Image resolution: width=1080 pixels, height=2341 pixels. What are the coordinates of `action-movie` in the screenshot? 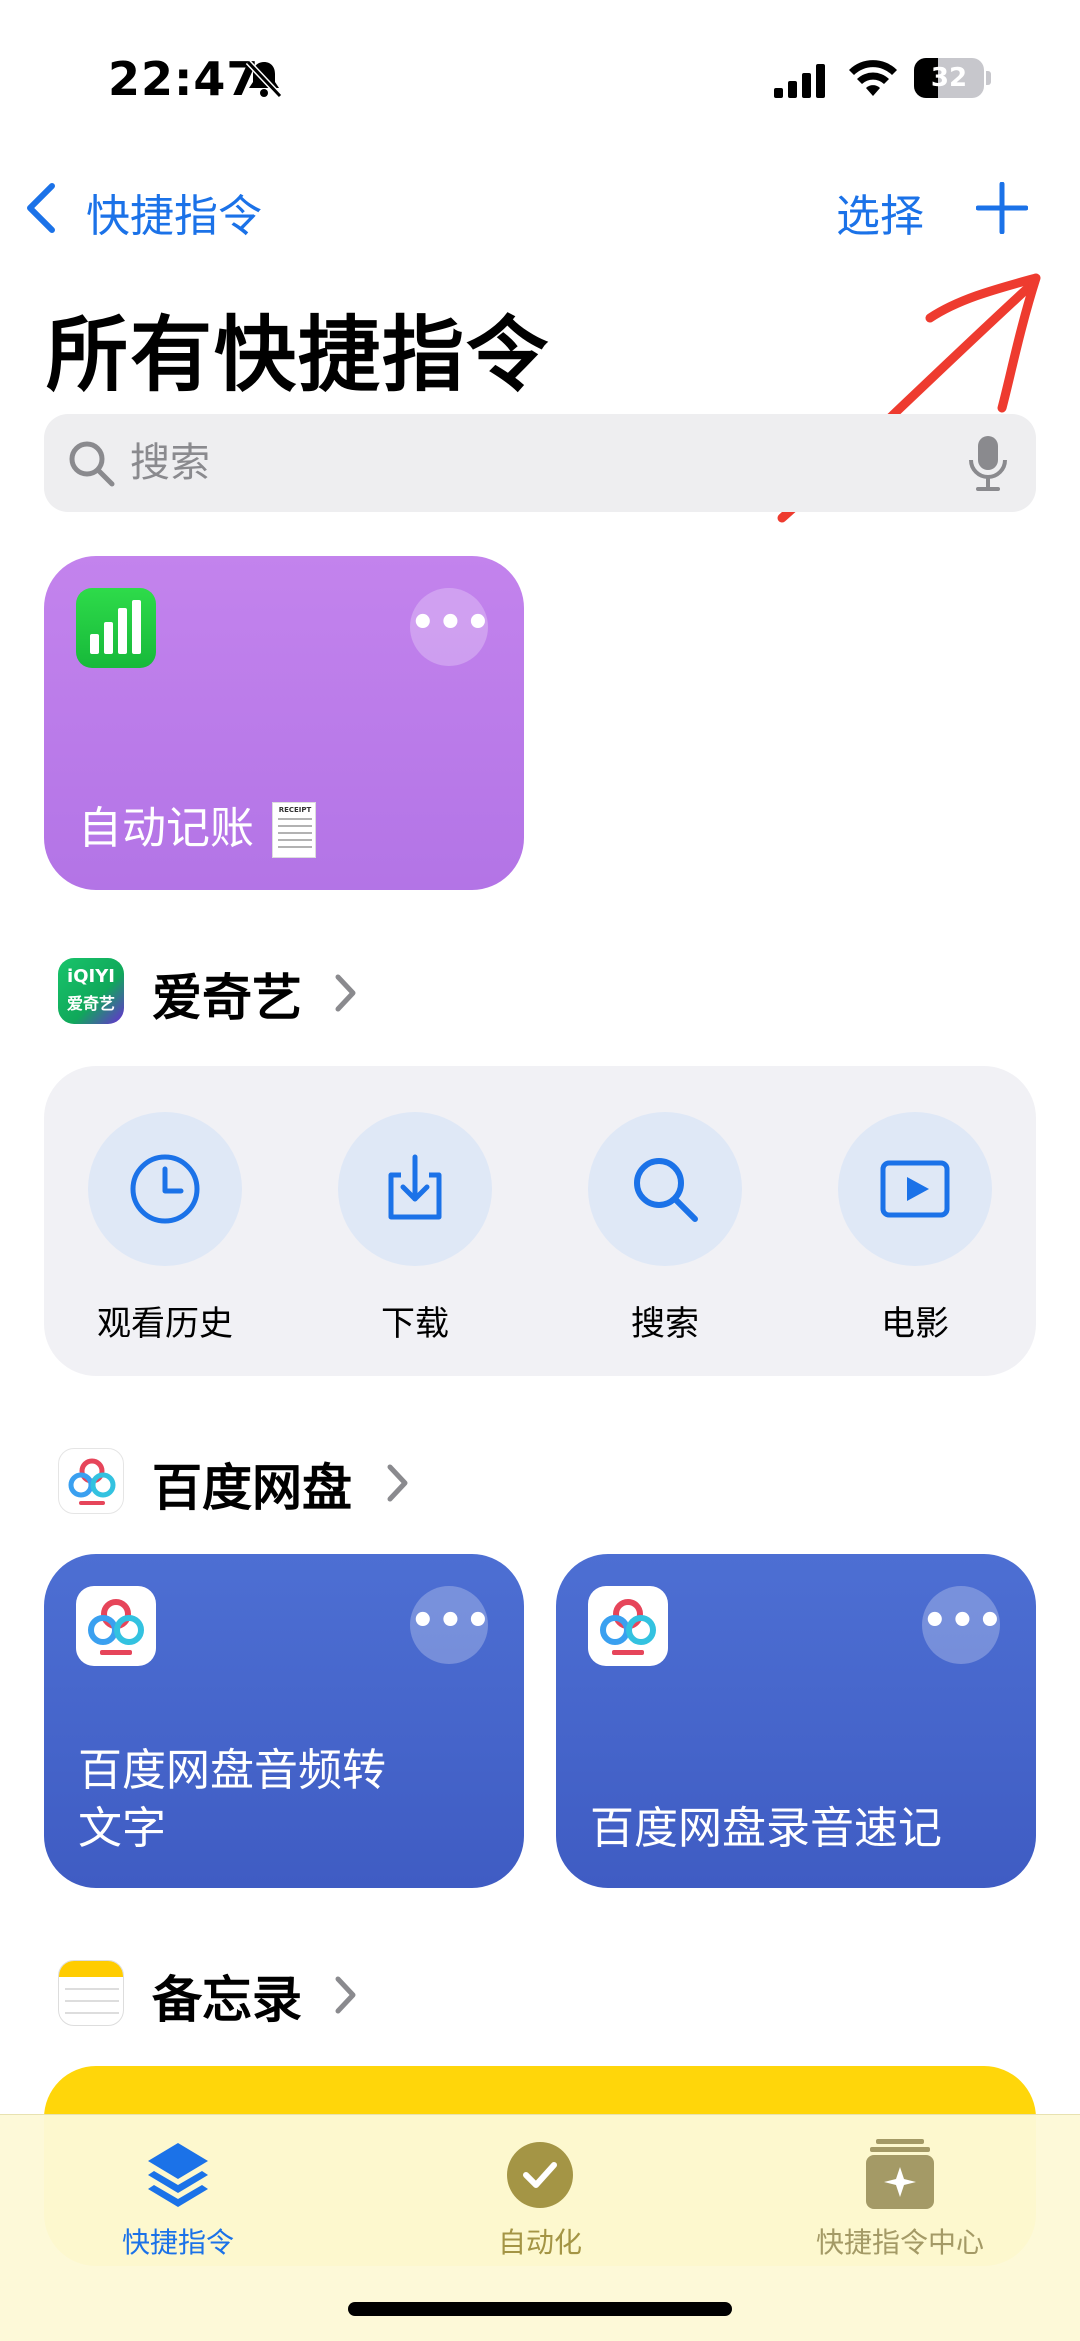 It's located at (915, 1189).